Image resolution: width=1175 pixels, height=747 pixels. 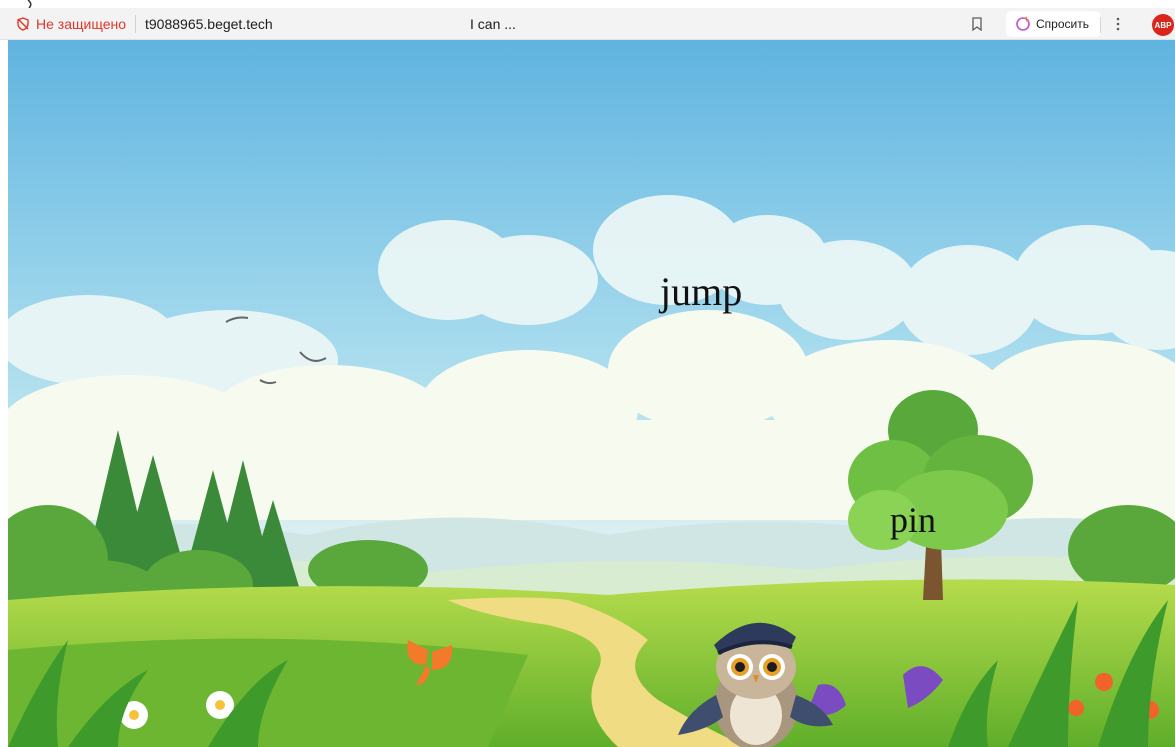 What do you see at coordinates (1023, 23) in the screenshot?
I see `ai-assistant-icon` at bounding box center [1023, 23].